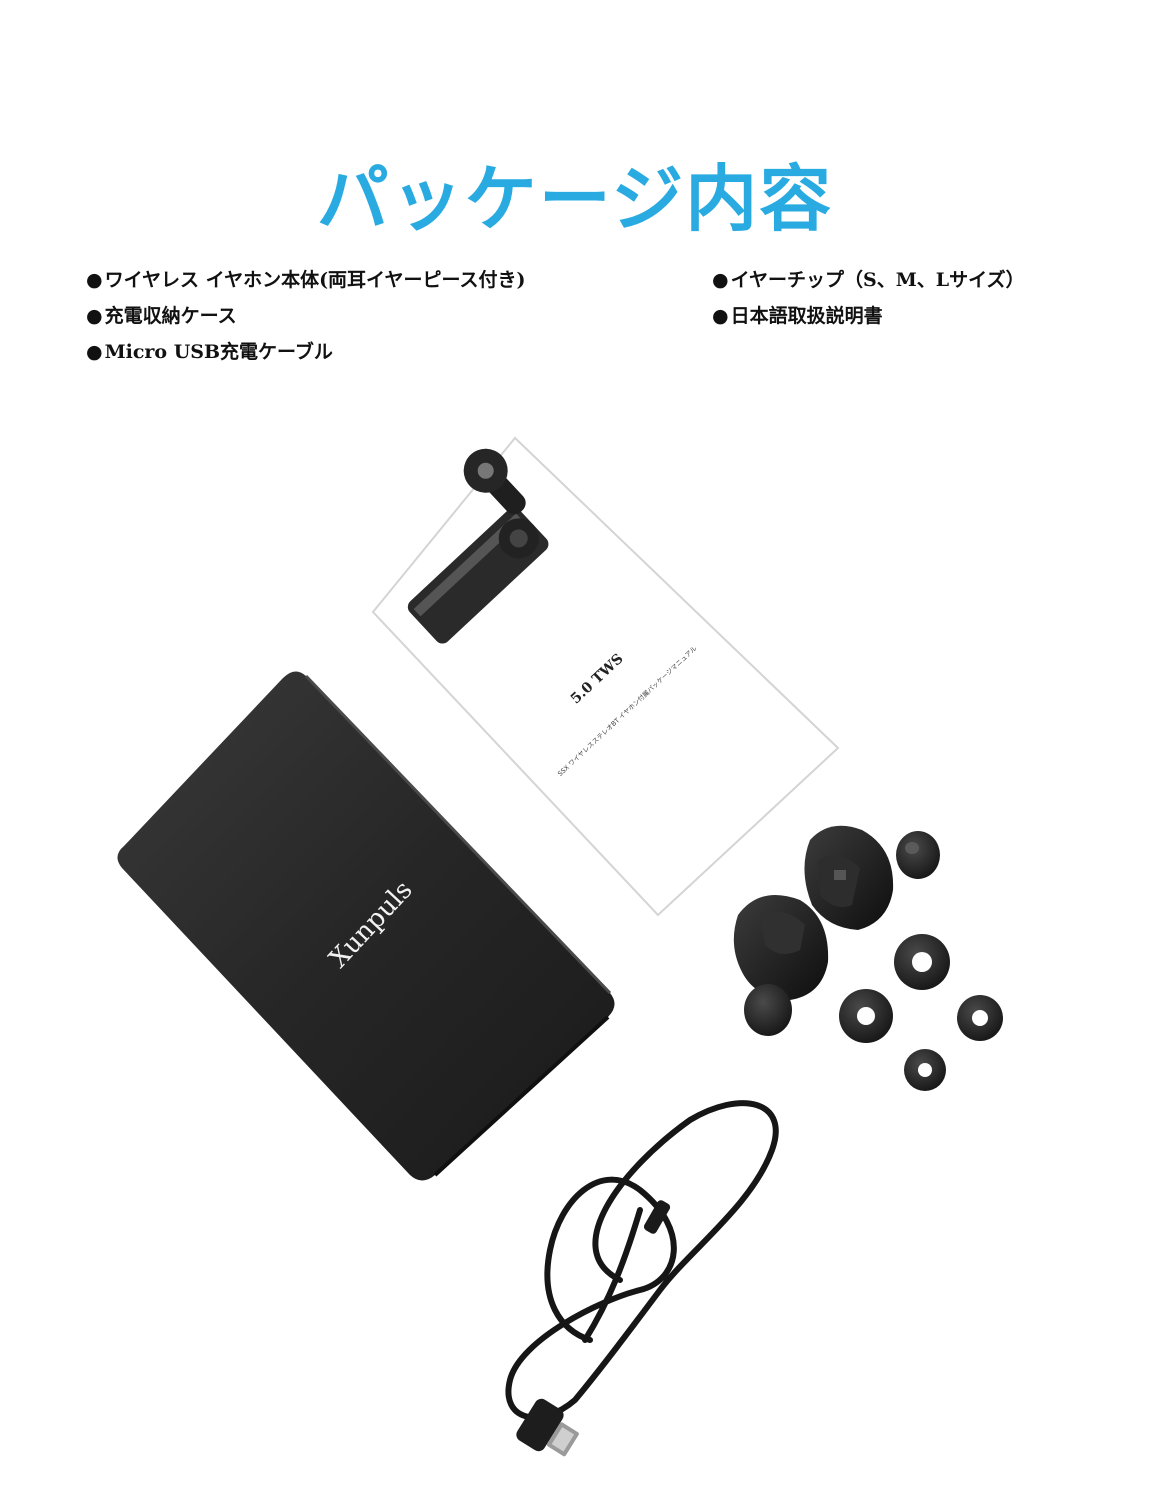  What do you see at coordinates (921, 1012) in the screenshot?
I see `spare-ear-tips` at bounding box center [921, 1012].